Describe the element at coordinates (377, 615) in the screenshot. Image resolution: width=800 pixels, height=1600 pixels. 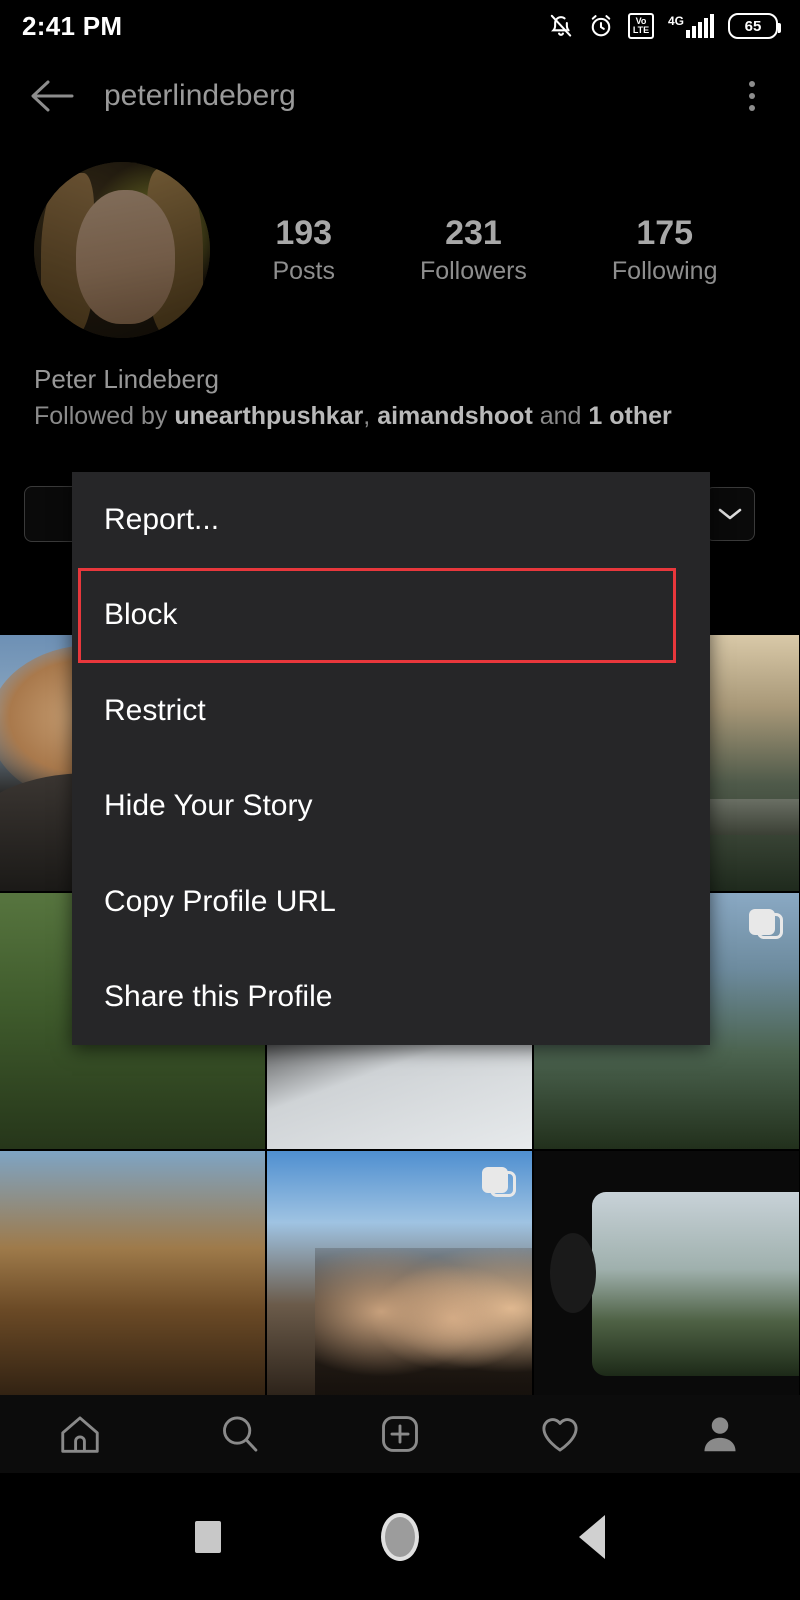
I see `menu-item-block: Block` at that location.